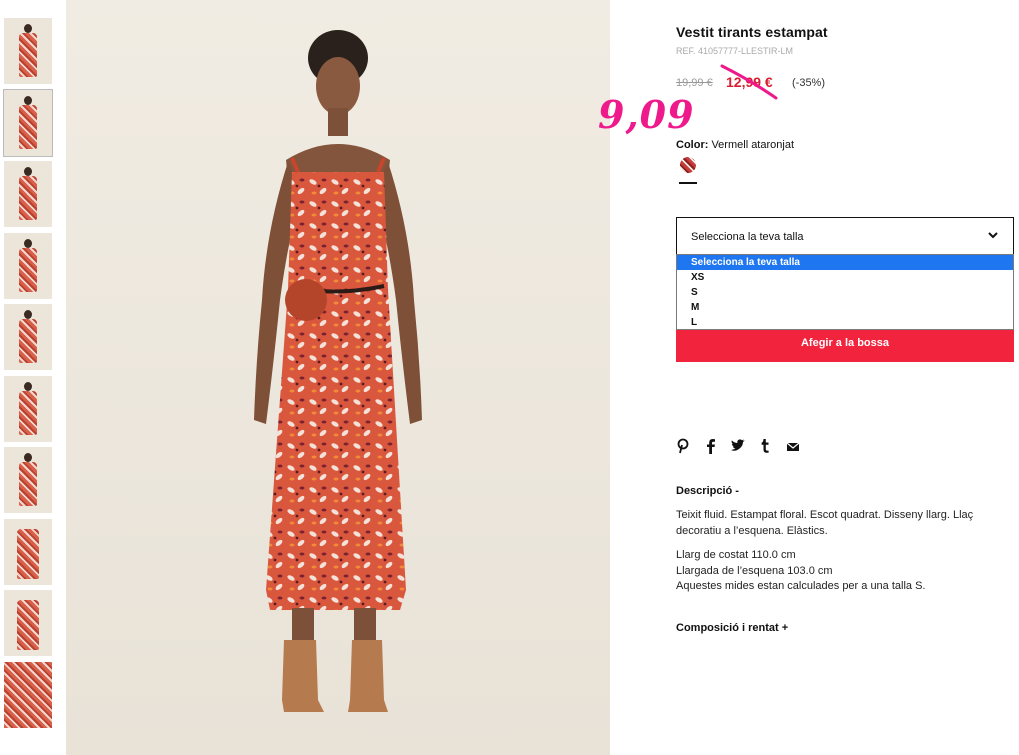 This screenshot has height=755, width=1019. Describe the element at coordinates (714, 446) in the screenshot. I see `facebook-icon` at that location.